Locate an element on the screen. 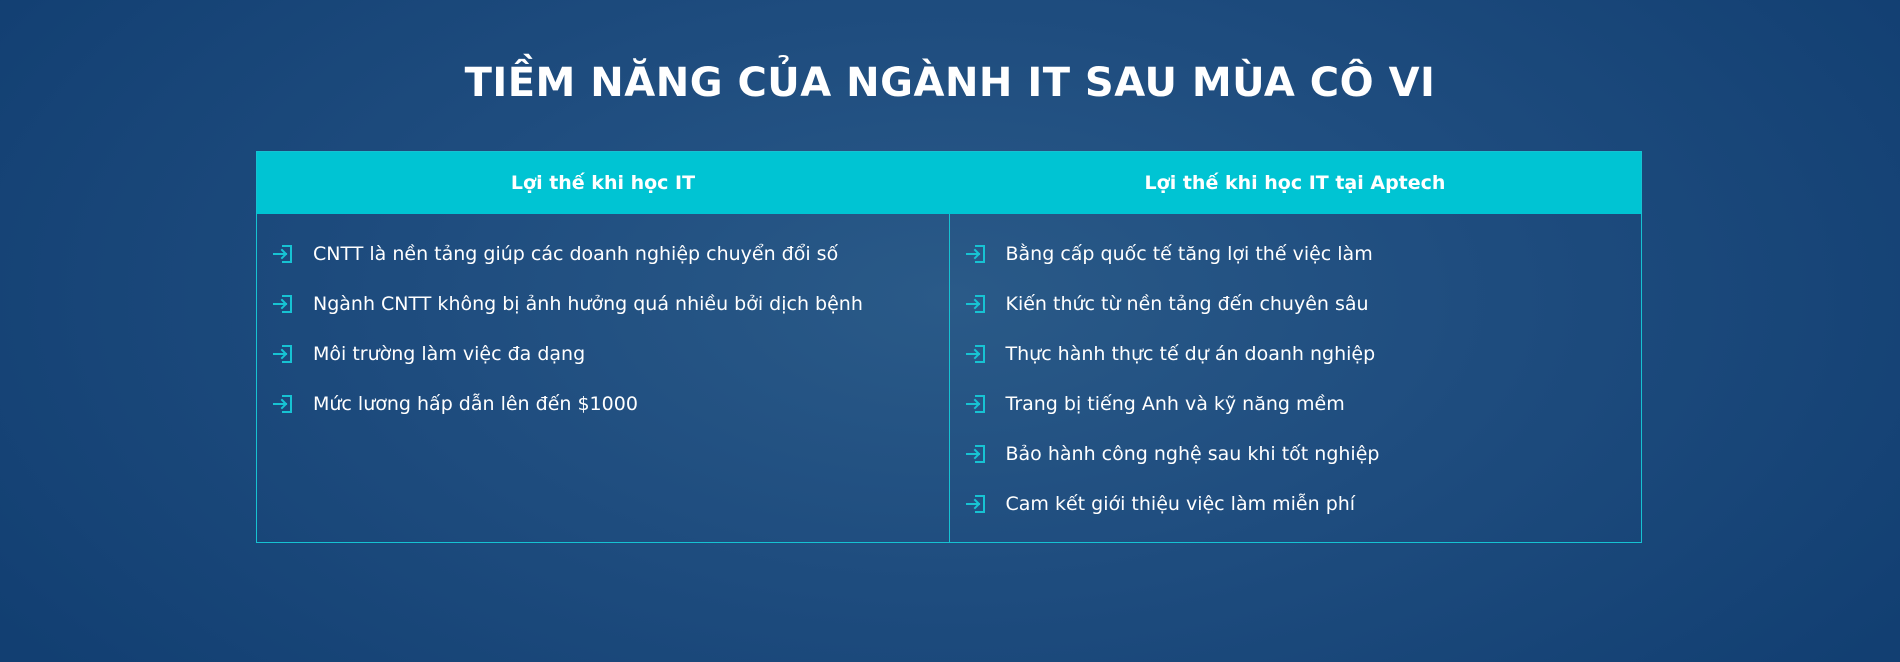  list-item: Bằng cấp quốc tế tăng lợi thế việc làm is located at coordinates (1296, 254).